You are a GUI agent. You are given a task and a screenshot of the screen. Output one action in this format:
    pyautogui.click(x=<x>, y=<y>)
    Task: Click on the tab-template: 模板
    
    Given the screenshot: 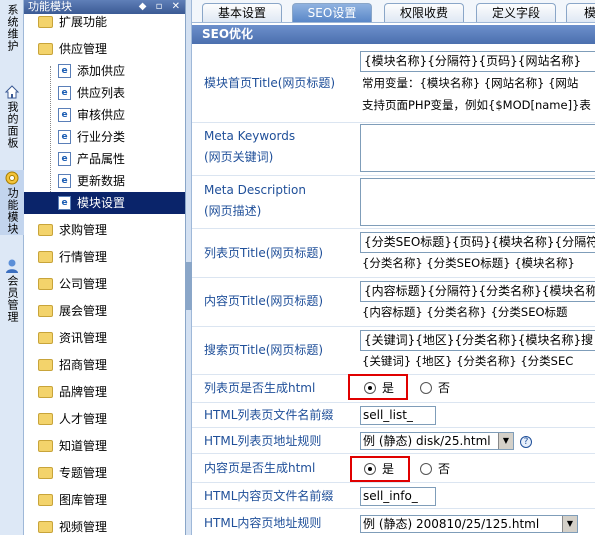 What is the action you would take?
    pyautogui.click(x=580, y=12)
    